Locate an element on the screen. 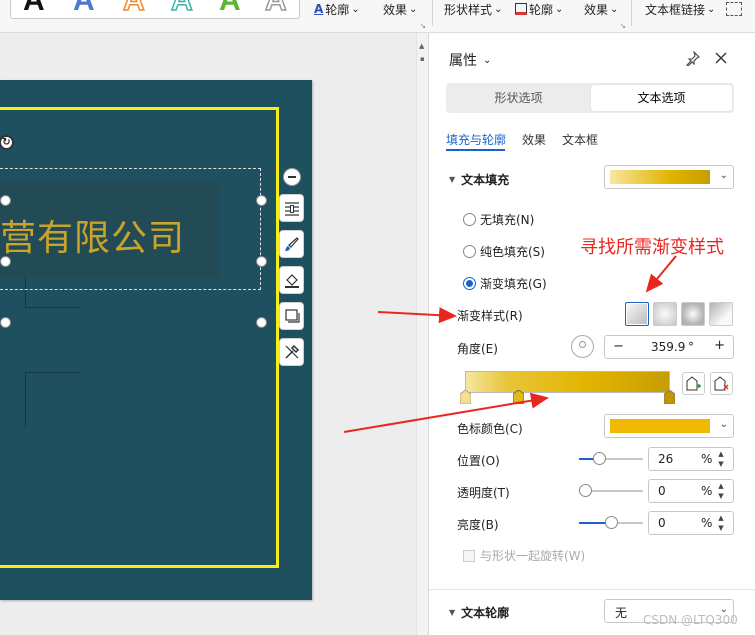 The height and width of the screenshot is (635, 755). shape-outline-label: 轮廓 is located at coordinates (541, 9).